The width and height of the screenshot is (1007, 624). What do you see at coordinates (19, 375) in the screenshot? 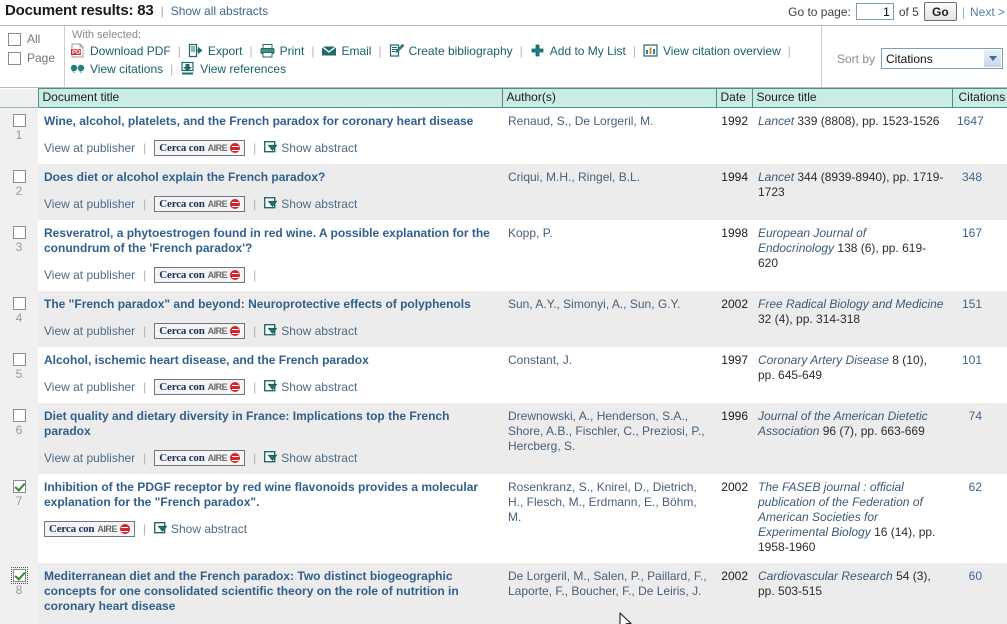
I see `row-gutter: 5` at bounding box center [19, 375].